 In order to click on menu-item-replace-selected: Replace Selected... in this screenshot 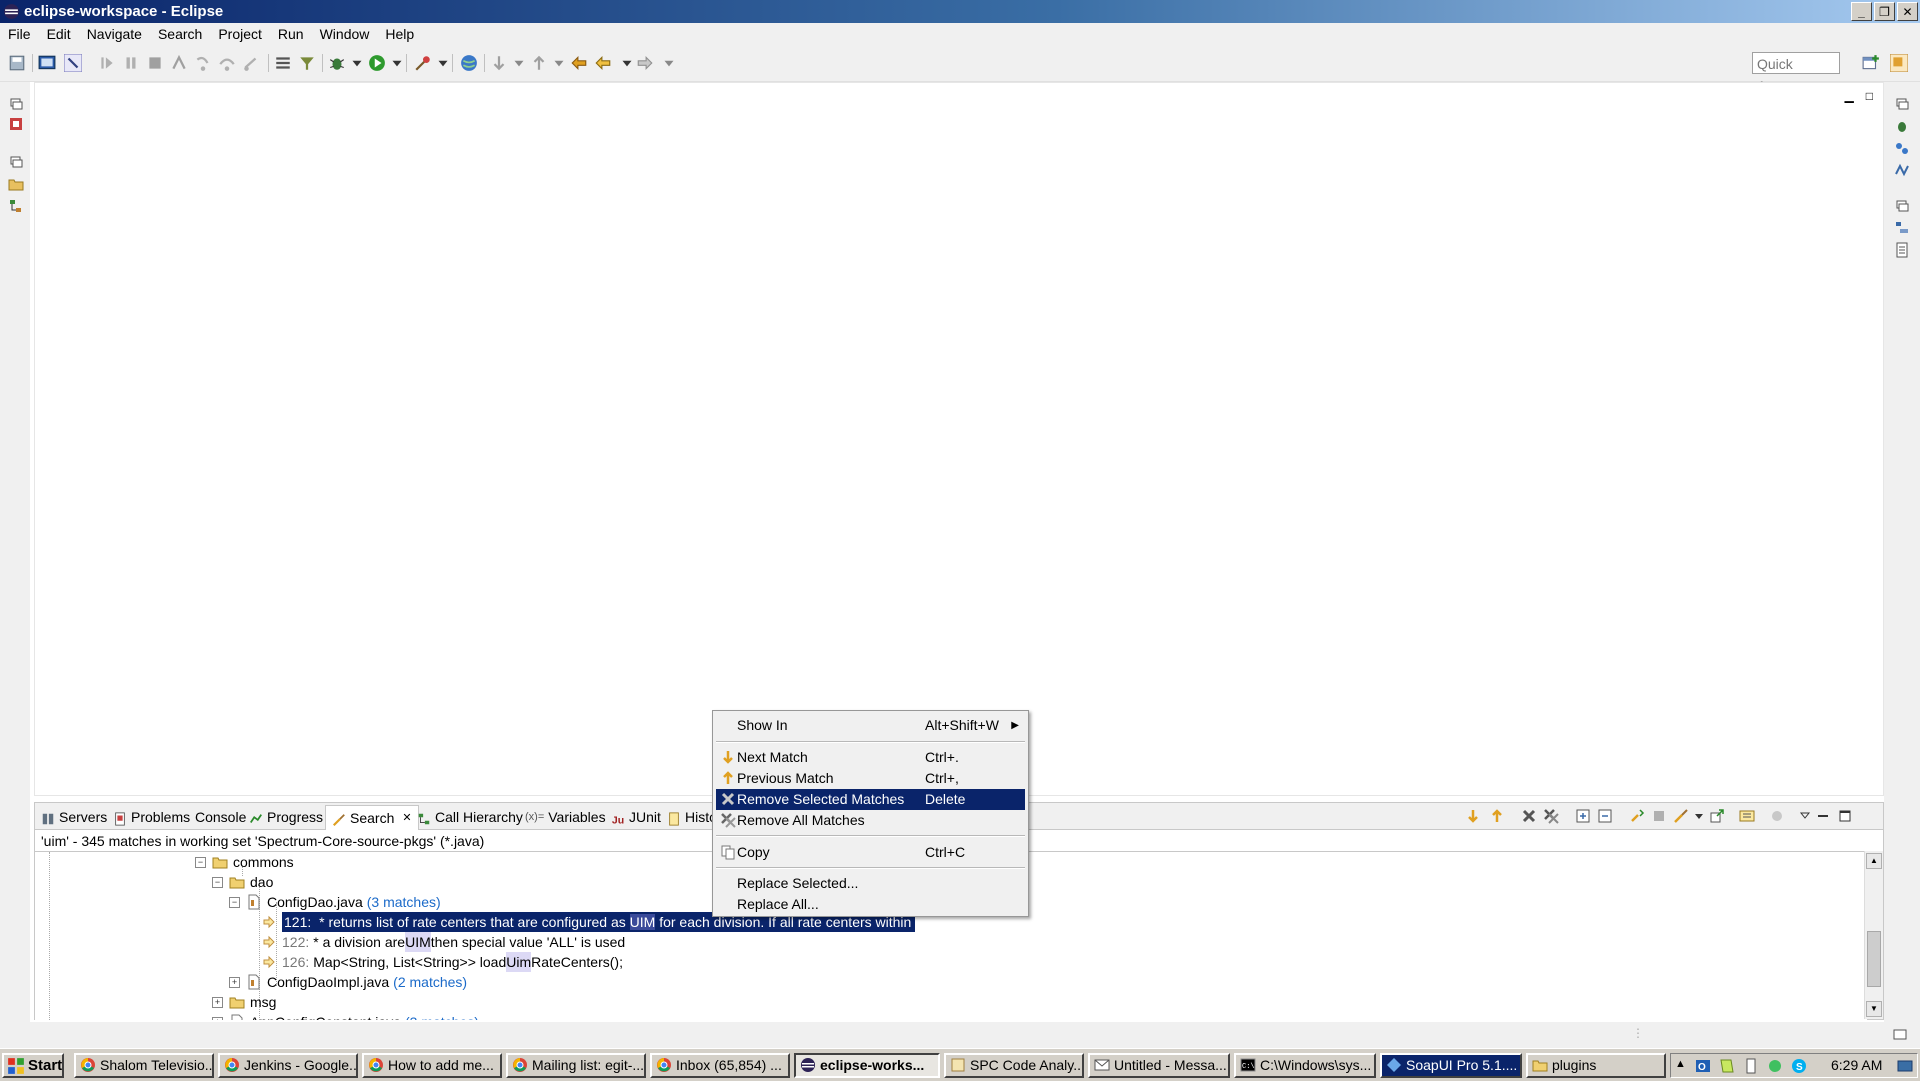, I will do `click(870, 883)`.